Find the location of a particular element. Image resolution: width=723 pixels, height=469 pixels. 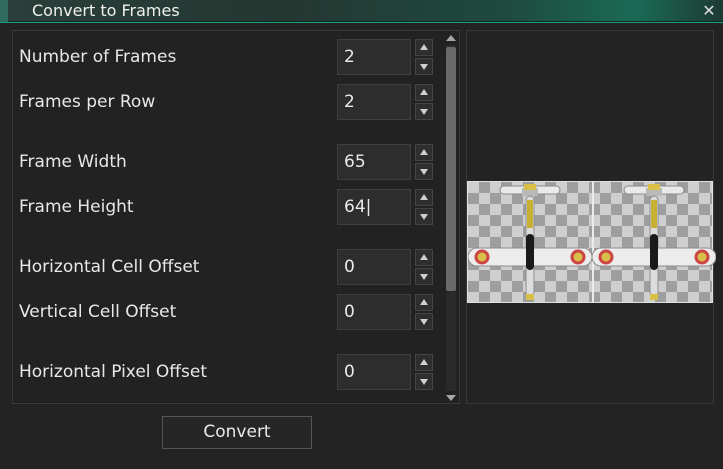

frame-width-label: Frame Width is located at coordinates (73, 162).